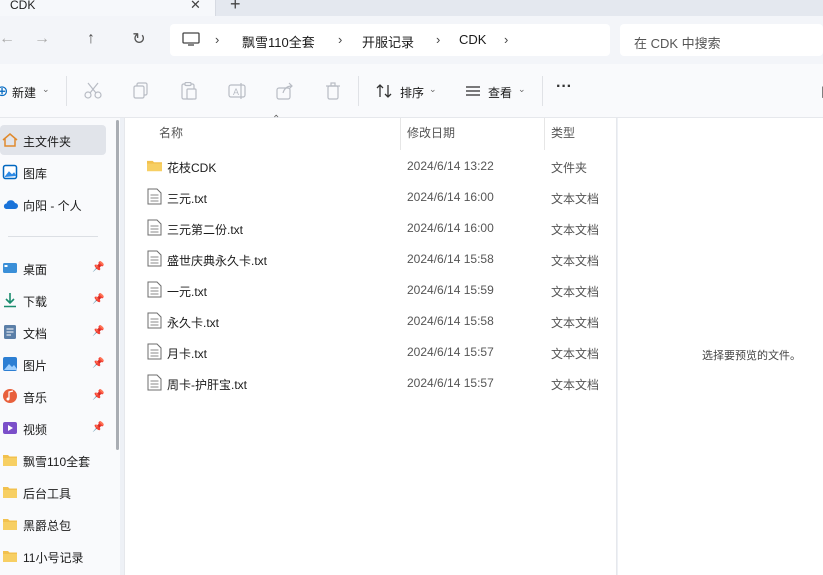 This screenshot has height=575, width=823. I want to click on sidebar-item-downloads: 下载 📌, so click(53, 300).